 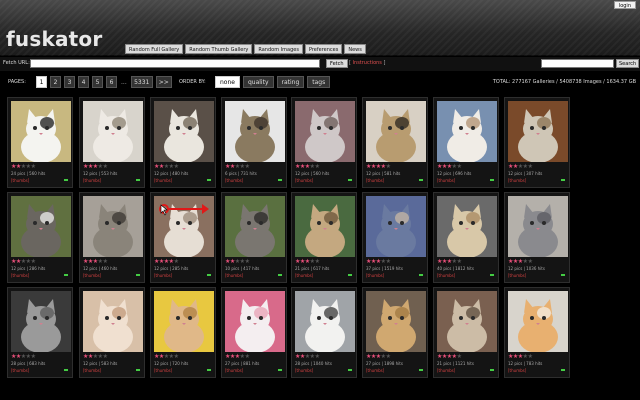 I want to click on gallery-card: ★★★★★ 12 pics | 581 hits [thumbs], so click(x=395, y=142).